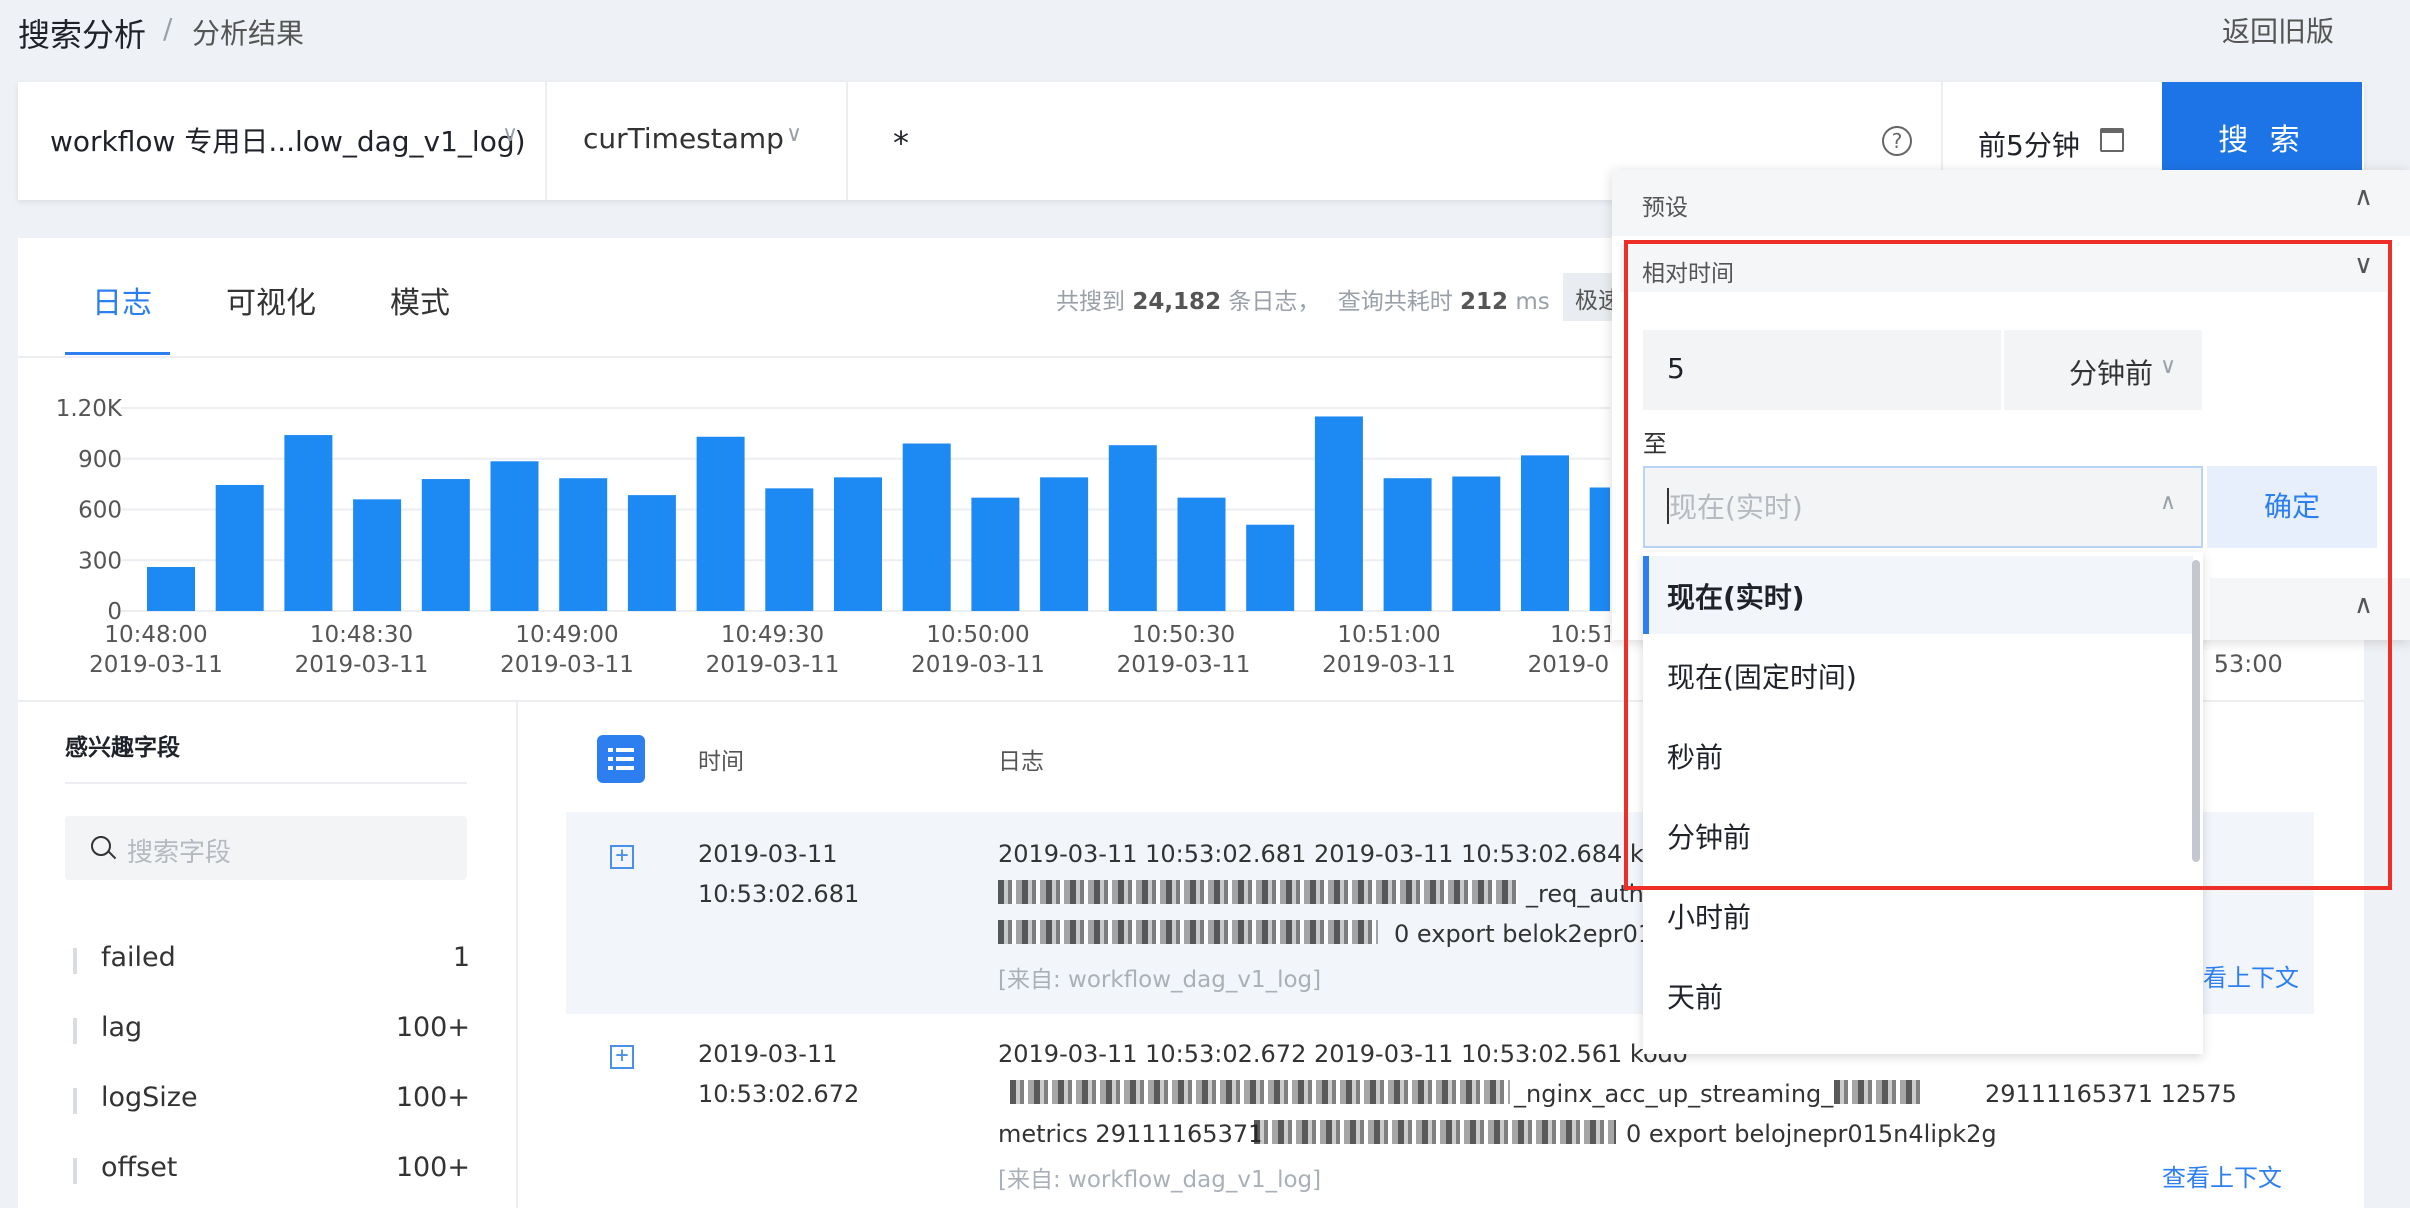  What do you see at coordinates (288, 140) in the screenshot?
I see `logstore-select: workflow 专用日...low_dag_v1_log)` at bounding box center [288, 140].